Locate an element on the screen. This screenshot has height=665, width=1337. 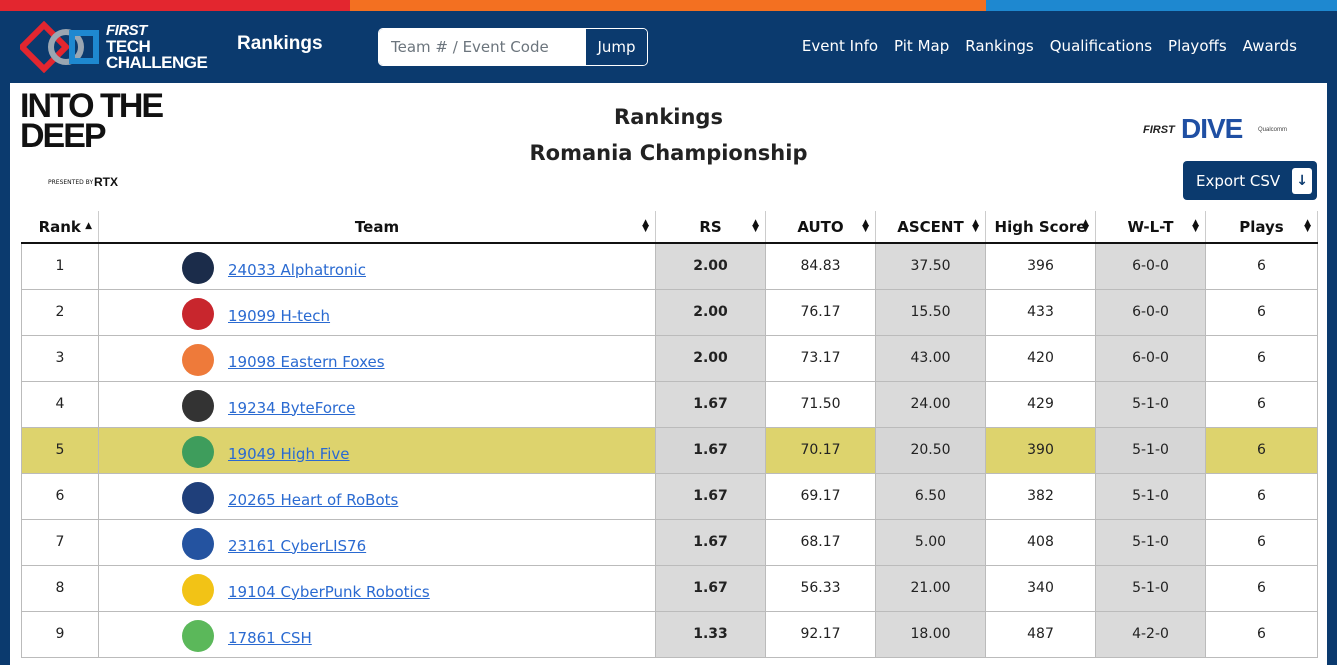
rtx-logo: RTX is located at coordinates (106, 182).